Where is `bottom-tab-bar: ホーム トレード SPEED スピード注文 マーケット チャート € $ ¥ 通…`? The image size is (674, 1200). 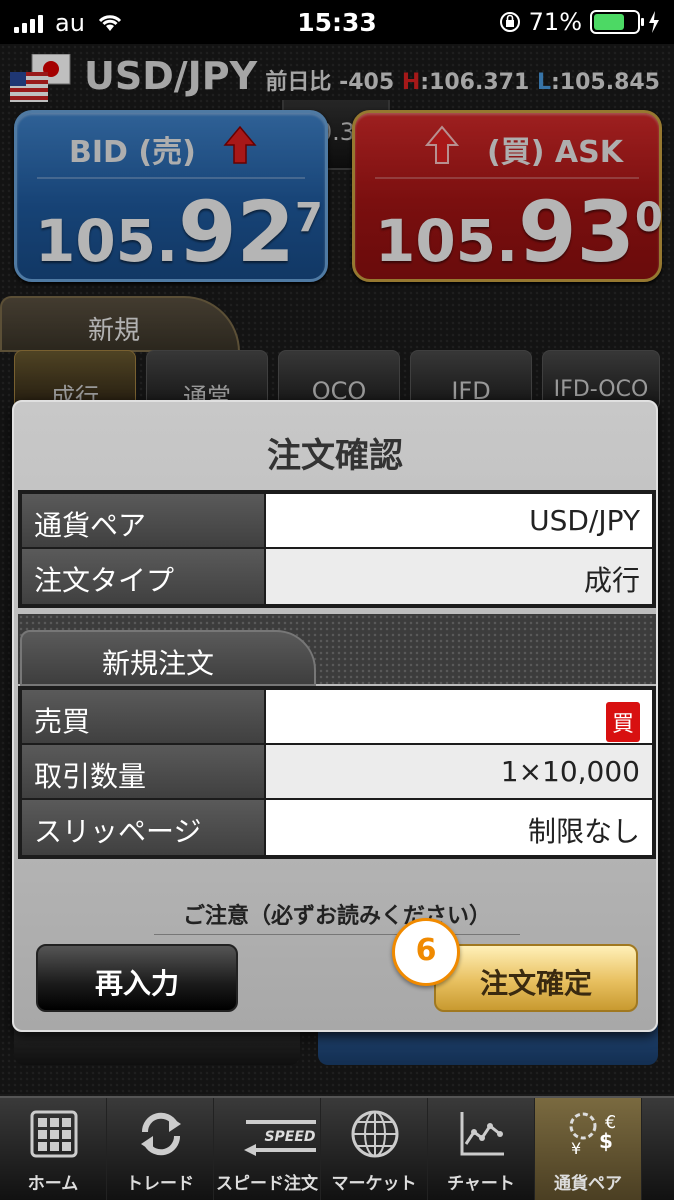
bottom-tab-bar: ホーム トレード SPEED スピード注文 マーケット チャート € $ ¥ 通… is located at coordinates (337, 1148).